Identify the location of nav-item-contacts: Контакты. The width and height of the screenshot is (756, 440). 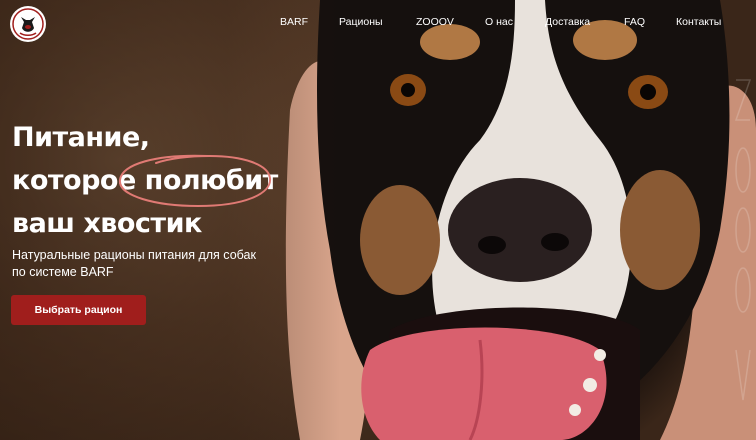
(698, 22).